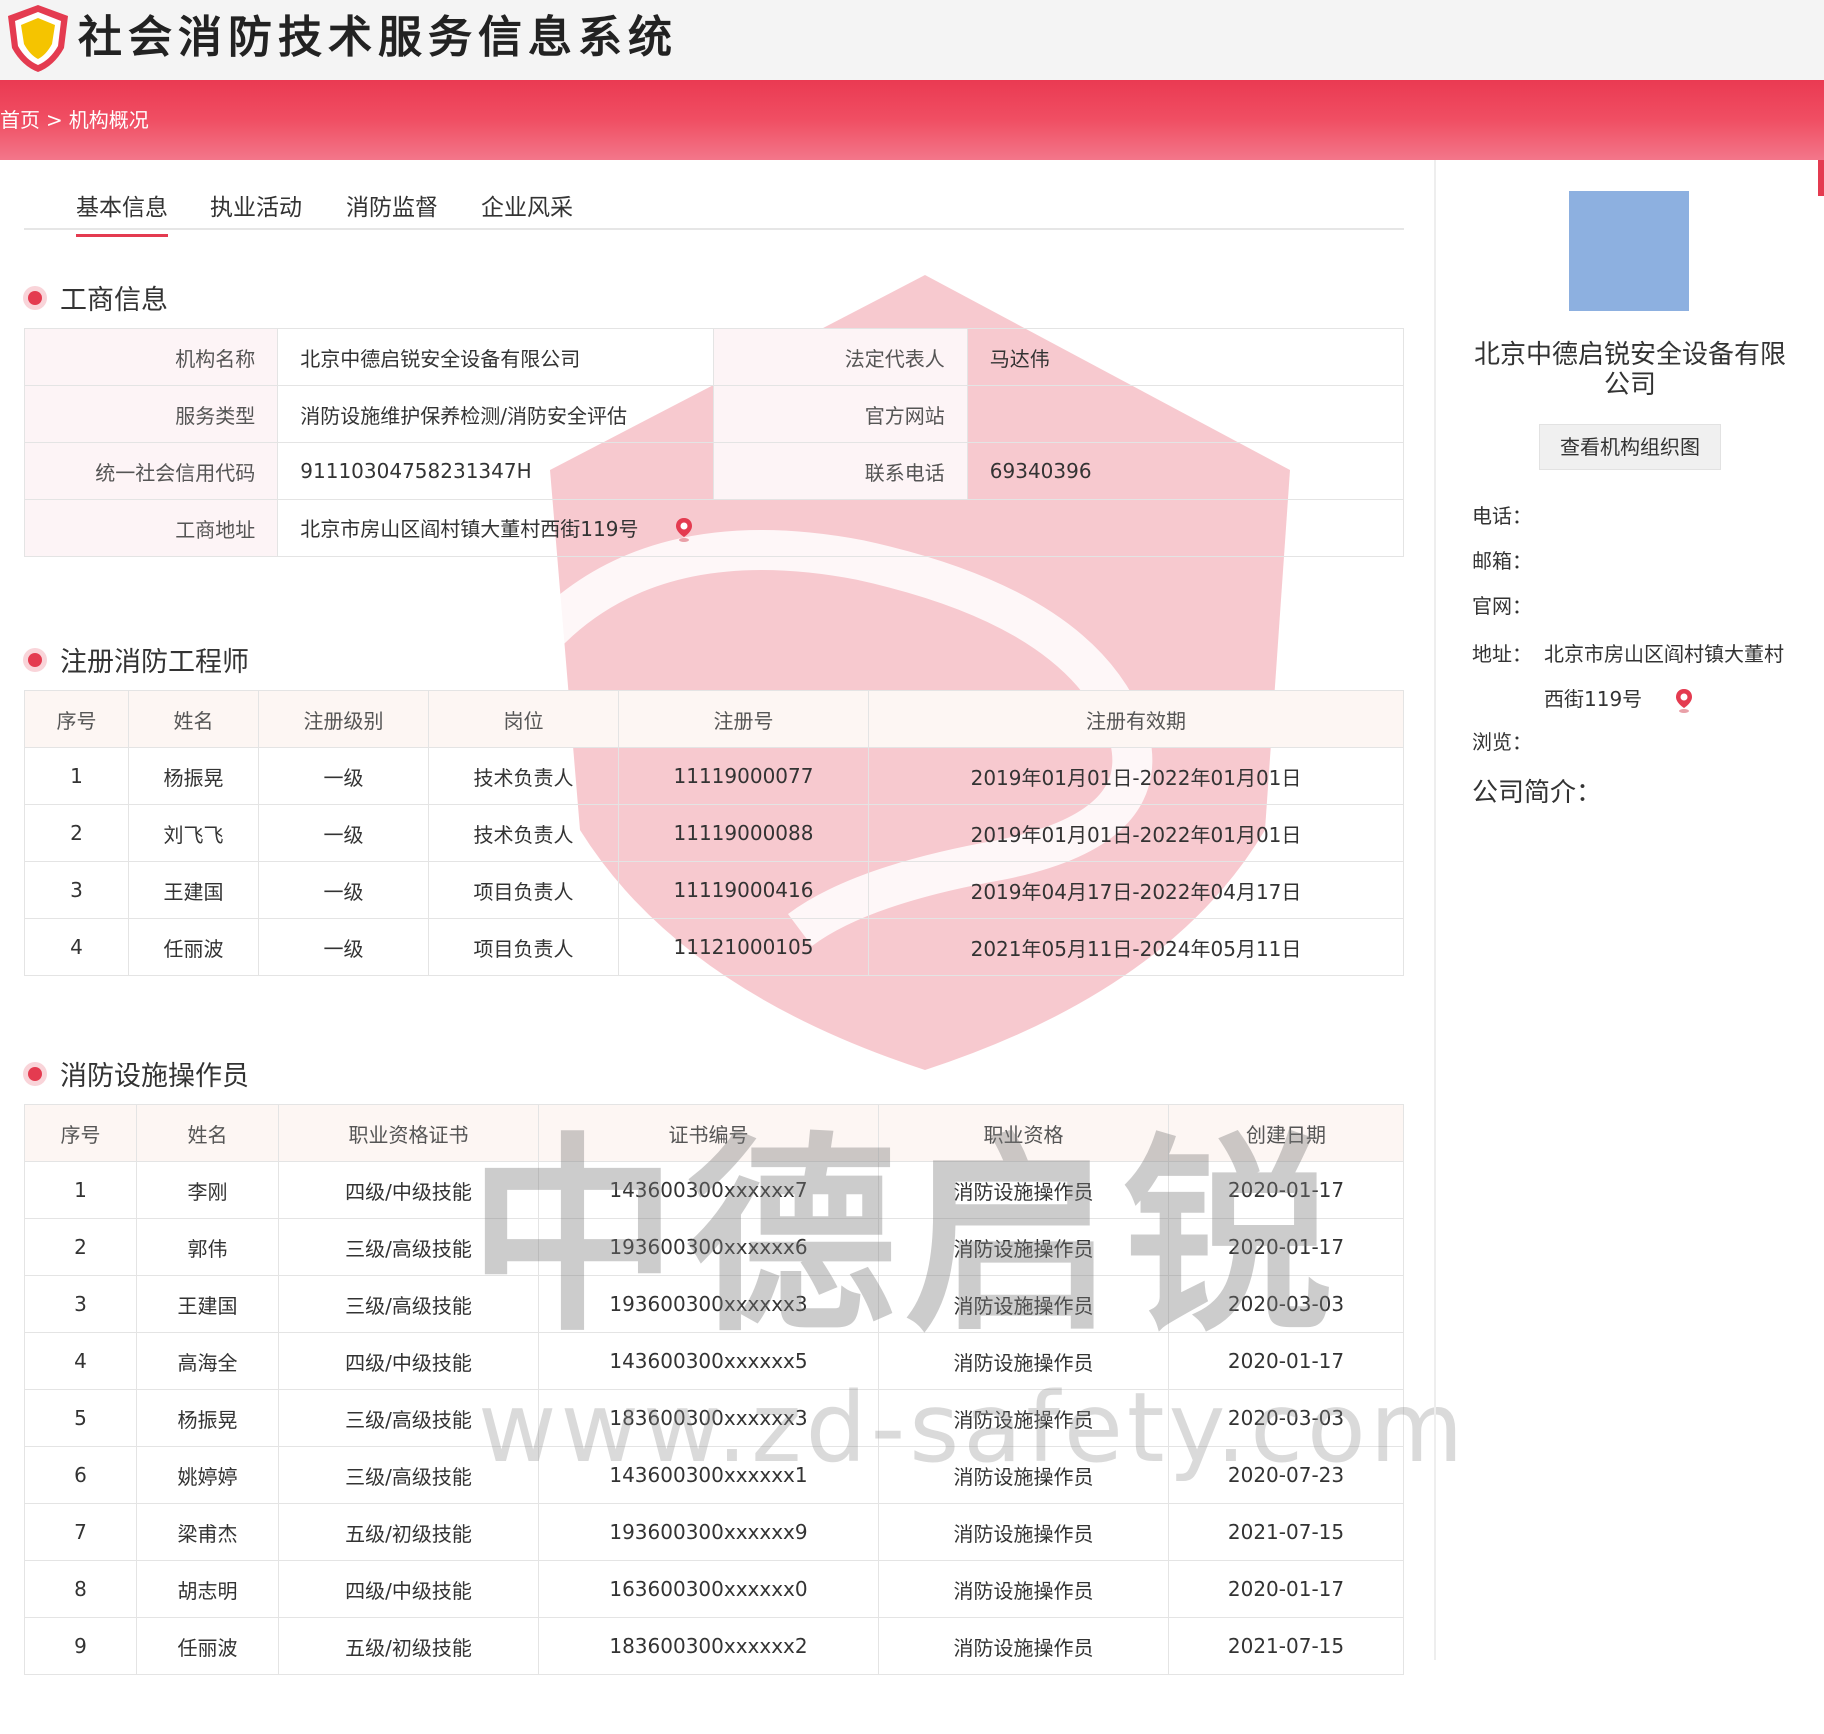  I want to click on sidebar-address: 地址： 北京市房山区阎村镇大董村西街119号, so click(1632, 672).